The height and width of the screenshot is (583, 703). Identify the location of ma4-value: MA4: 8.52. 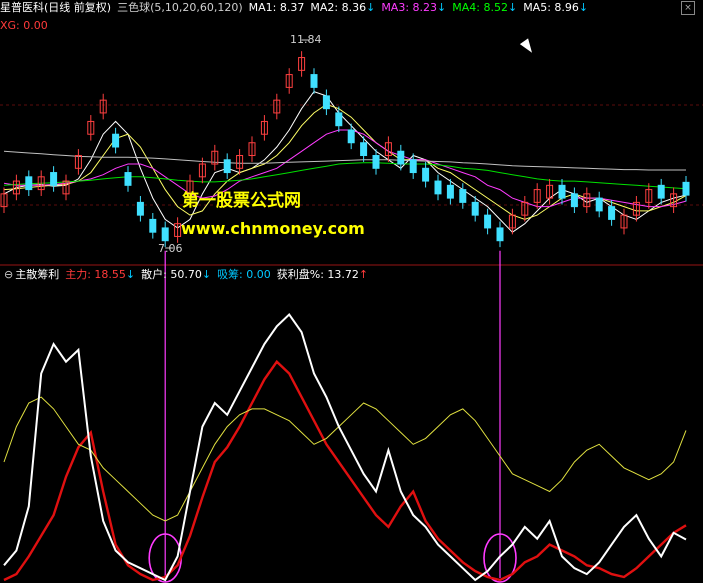
(480, 7).